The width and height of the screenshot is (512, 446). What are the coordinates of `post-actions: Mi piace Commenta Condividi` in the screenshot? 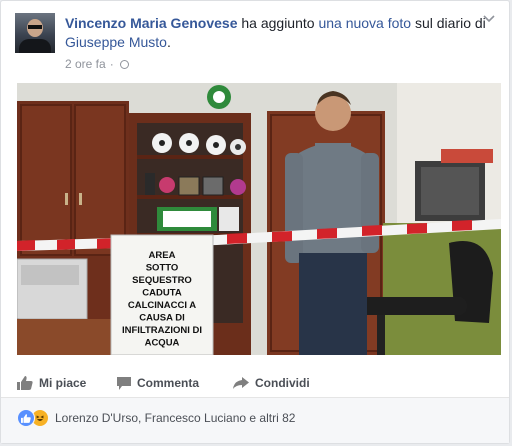 It's located at (257, 383).